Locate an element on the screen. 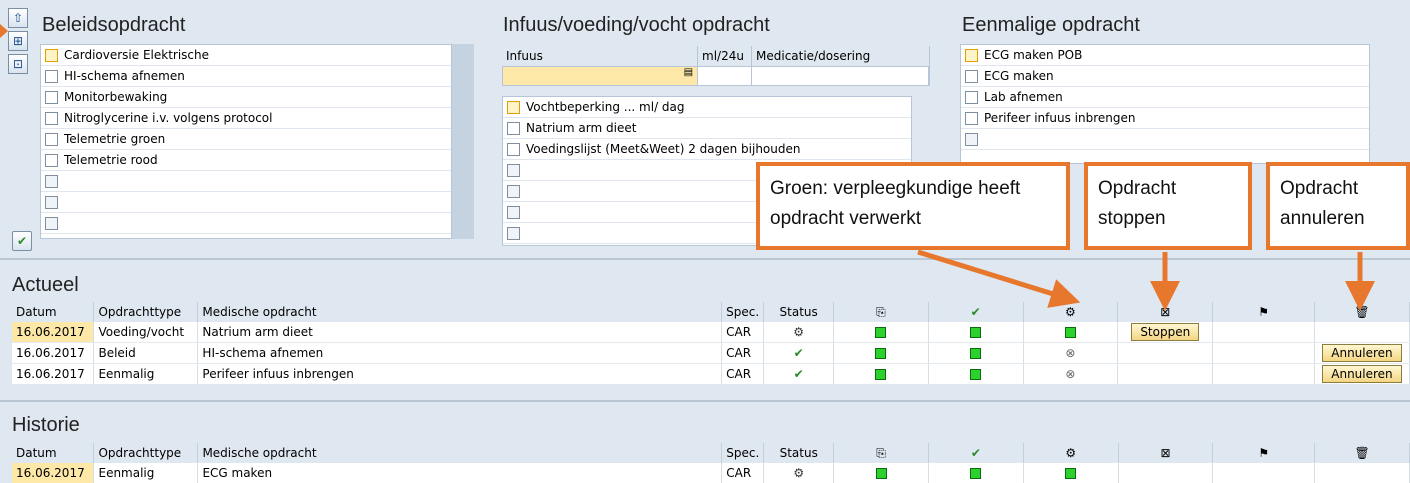  callout-arrows is located at coordinates (1146, 280).